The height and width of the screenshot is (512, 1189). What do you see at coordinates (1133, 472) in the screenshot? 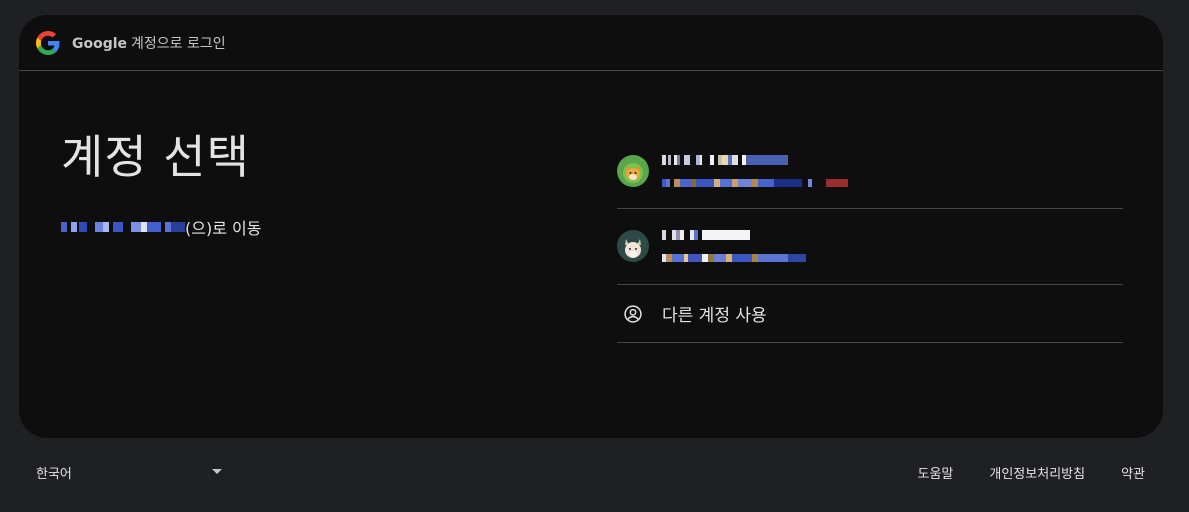
I see `terms-link: 약관` at bounding box center [1133, 472].